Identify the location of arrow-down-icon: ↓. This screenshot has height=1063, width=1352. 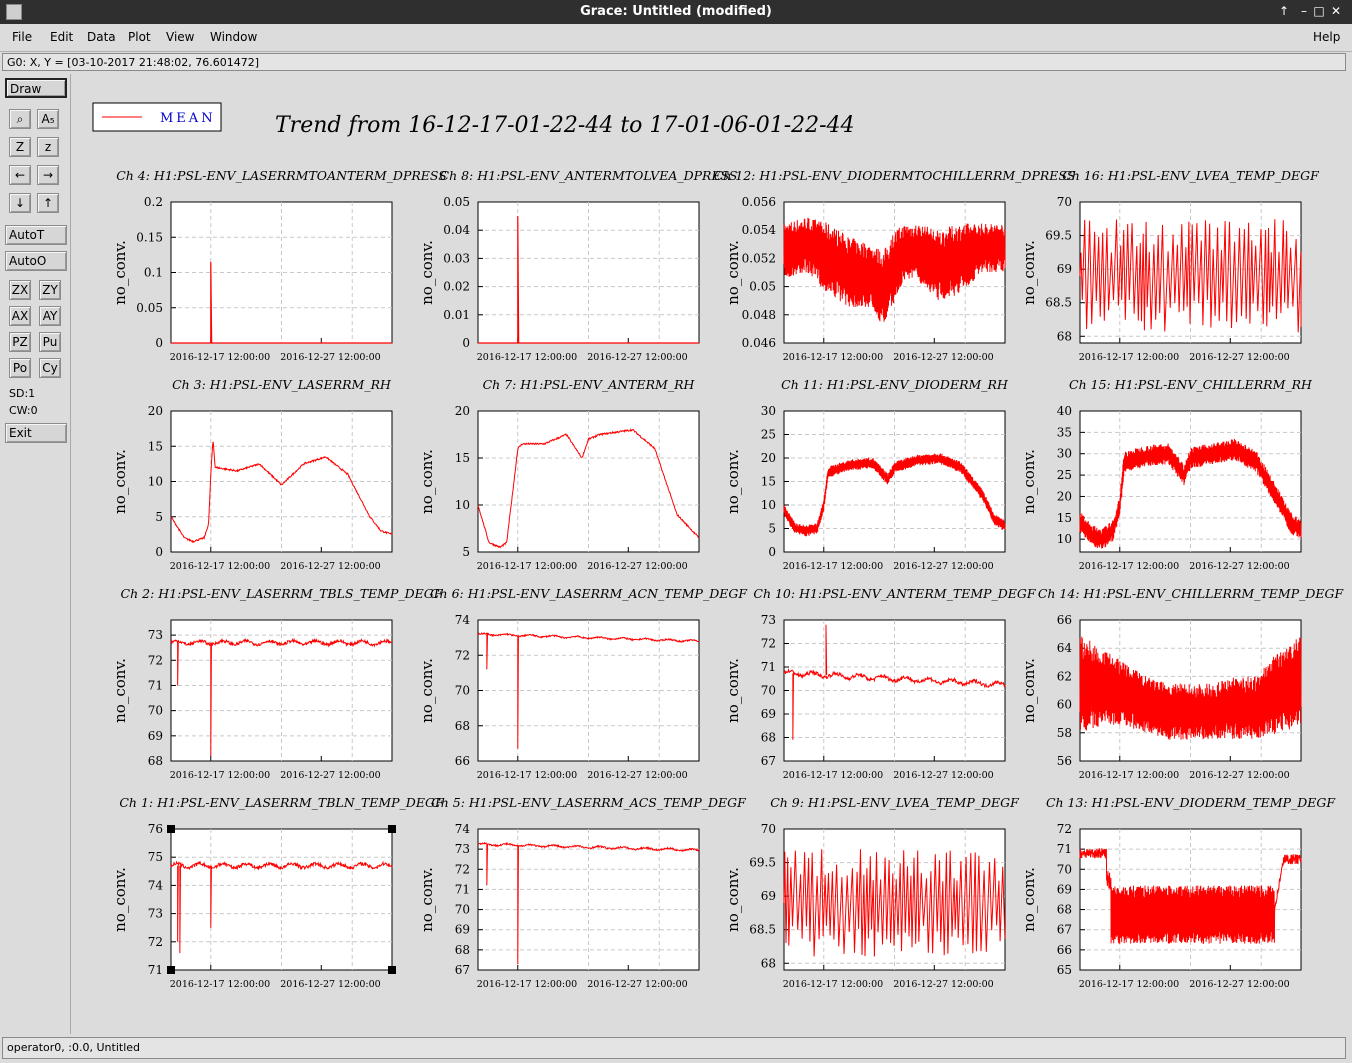
(20, 203).